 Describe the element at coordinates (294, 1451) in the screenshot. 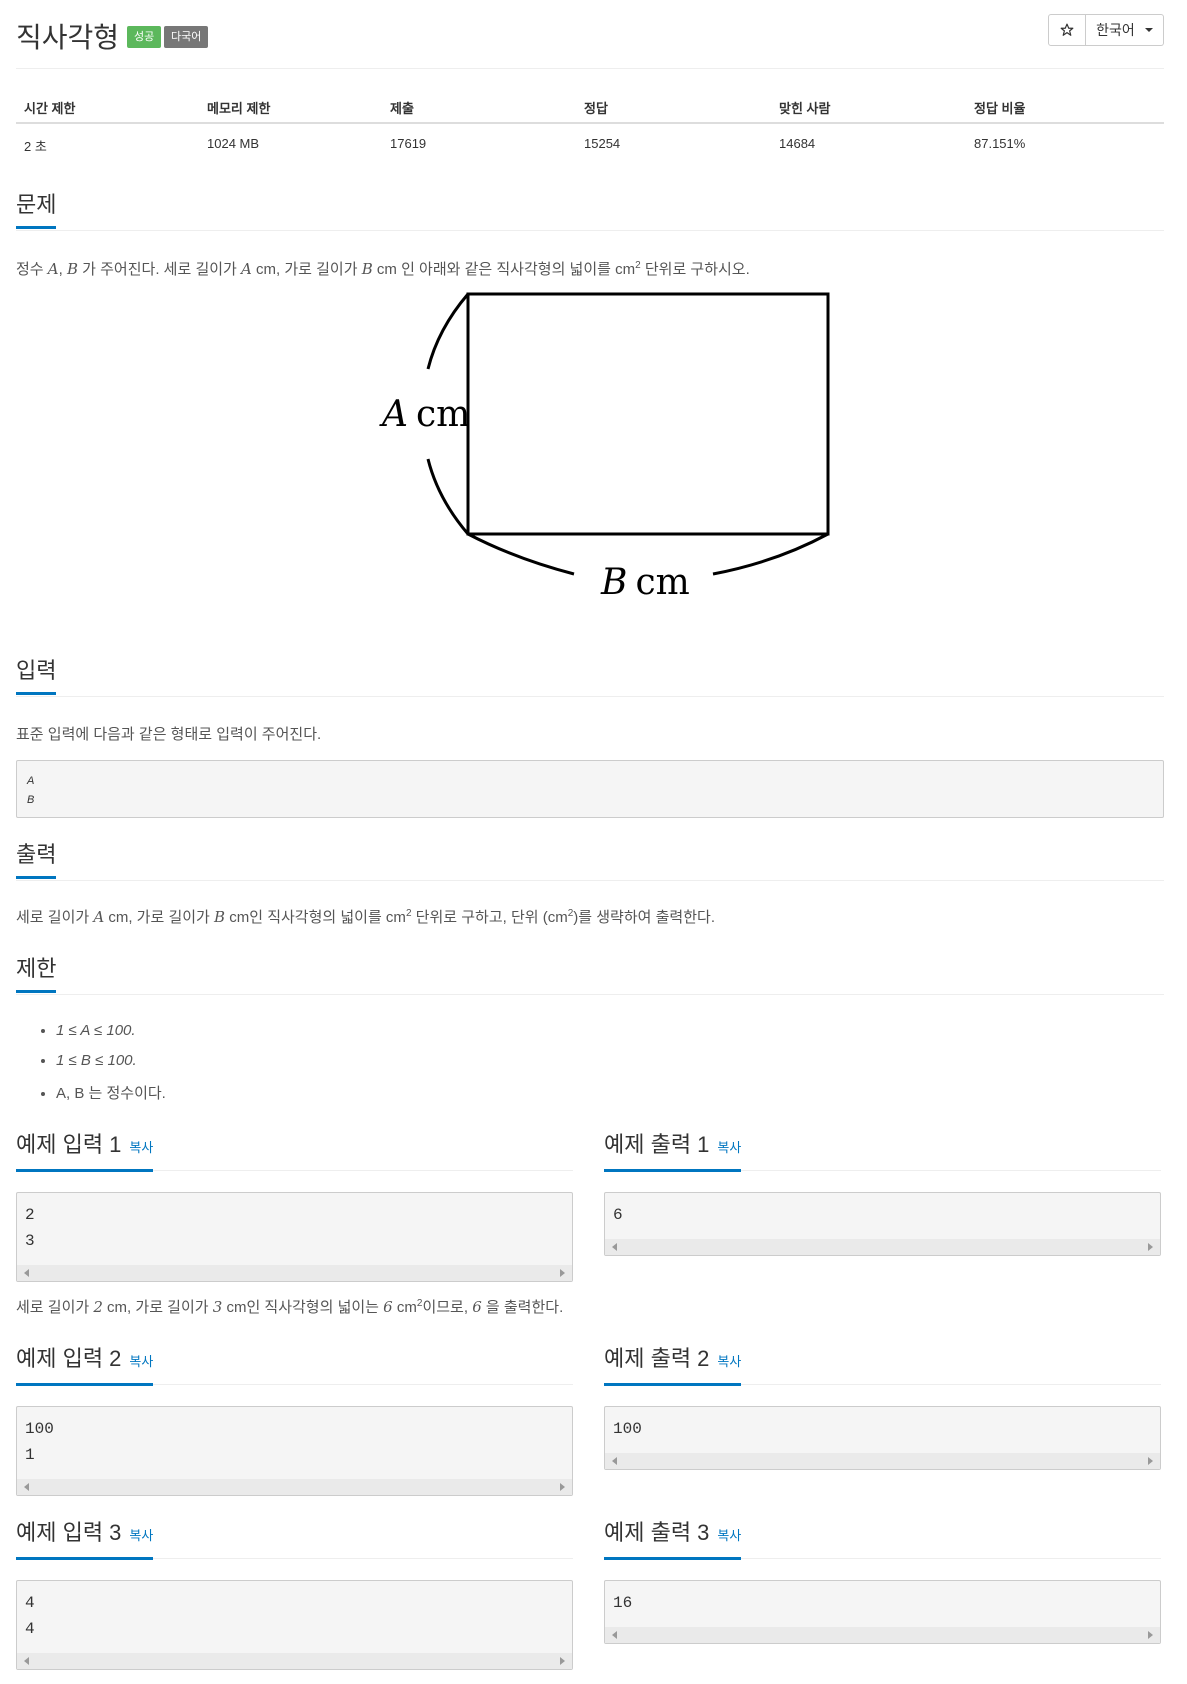

I see `sample-input-2-block: 100 1` at that location.